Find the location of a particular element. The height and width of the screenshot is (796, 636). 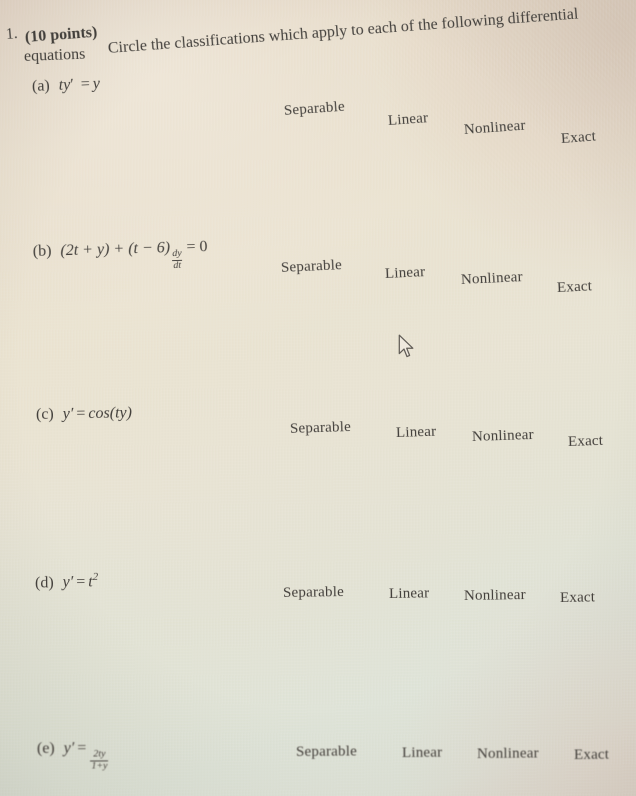

part-d-exponent: 2 is located at coordinates (95, 577).